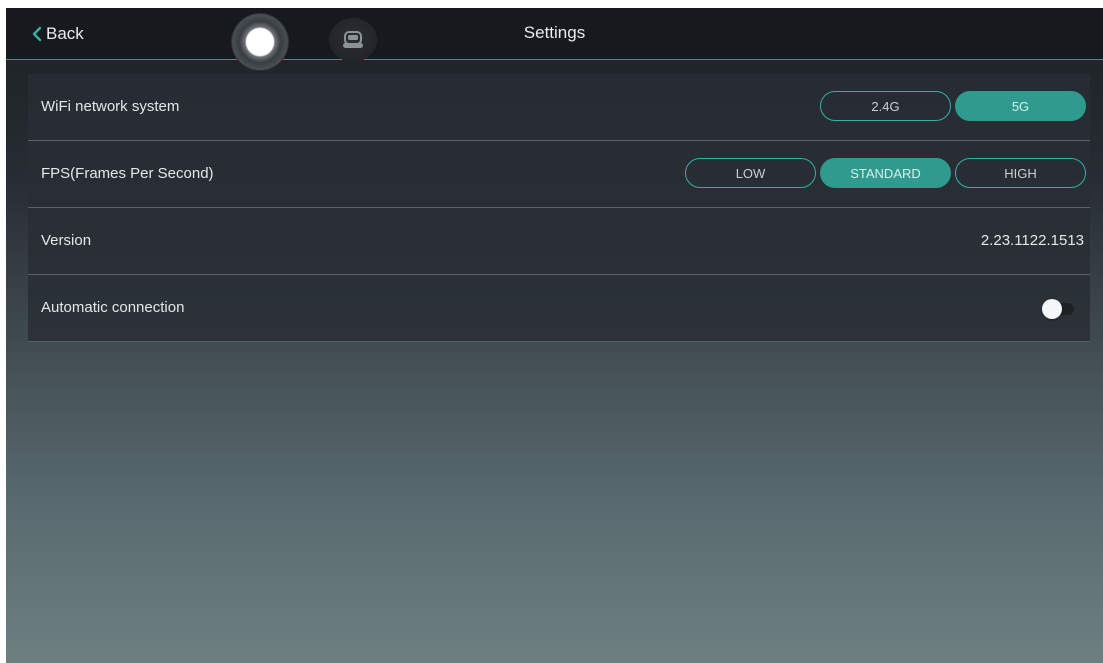 The image size is (1103, 663). I want to click on setting-row-auto-connect: Automatic connection, so click(559, 308).